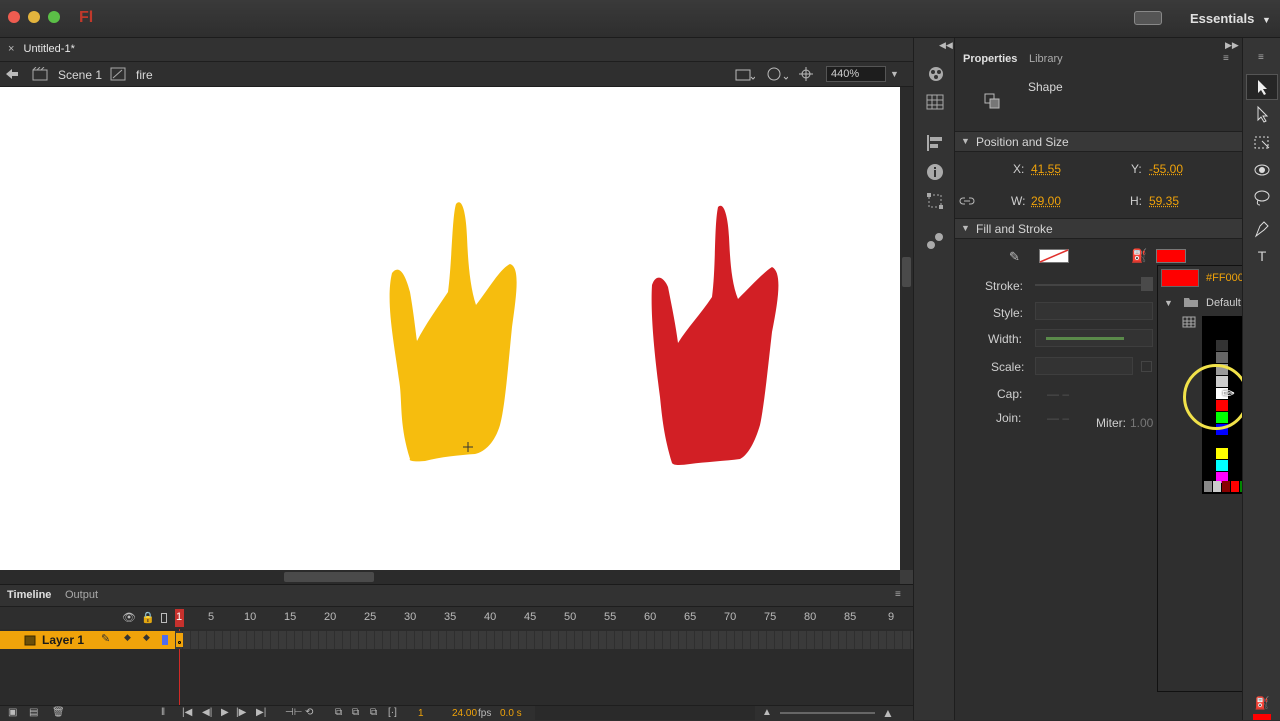 The width and height of the screenshot is (1280, 721). What do you see at coordinates (1262, 115) in the screenshot?
I see `subselection-tool-icon` at bounding box center [1262, 115].